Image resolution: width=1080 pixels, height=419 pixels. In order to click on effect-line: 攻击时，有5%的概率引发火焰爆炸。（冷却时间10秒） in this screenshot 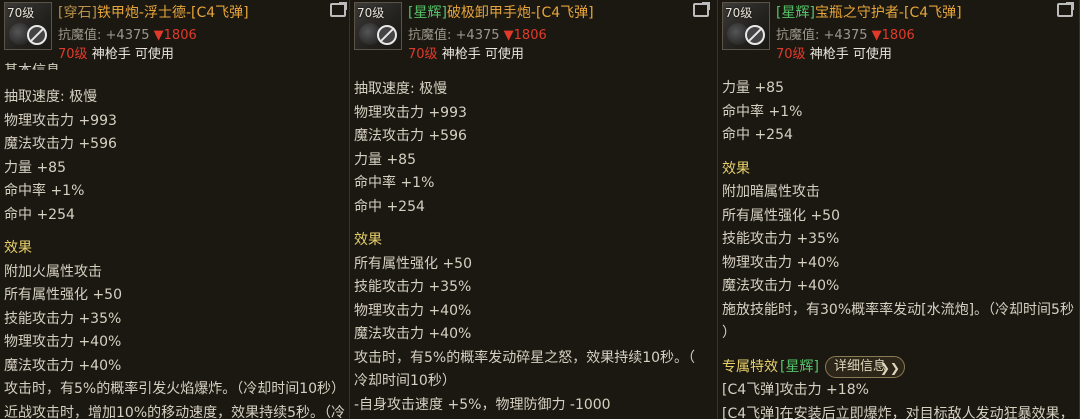, I will do `click(175, 389)`.